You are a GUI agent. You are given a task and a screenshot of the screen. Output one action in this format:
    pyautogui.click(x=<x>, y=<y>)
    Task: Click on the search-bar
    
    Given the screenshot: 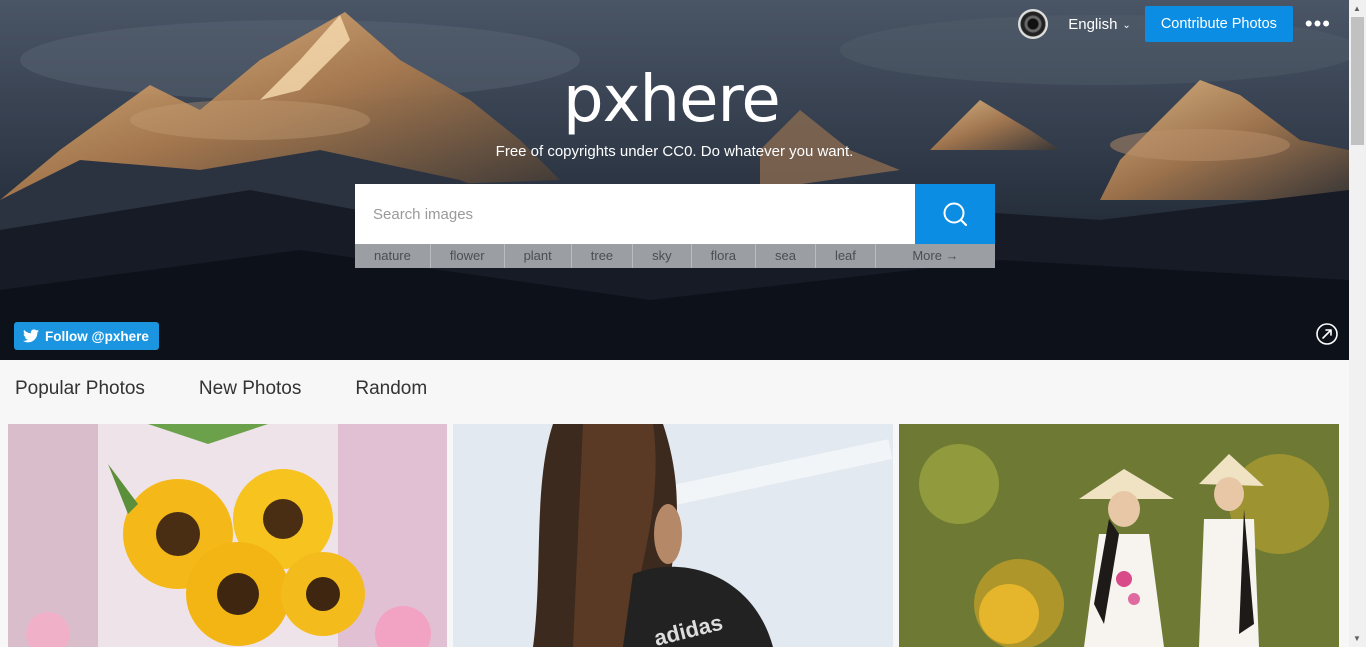 What is the action you would take?
    pyautogui.click(x=675, y=214)
    